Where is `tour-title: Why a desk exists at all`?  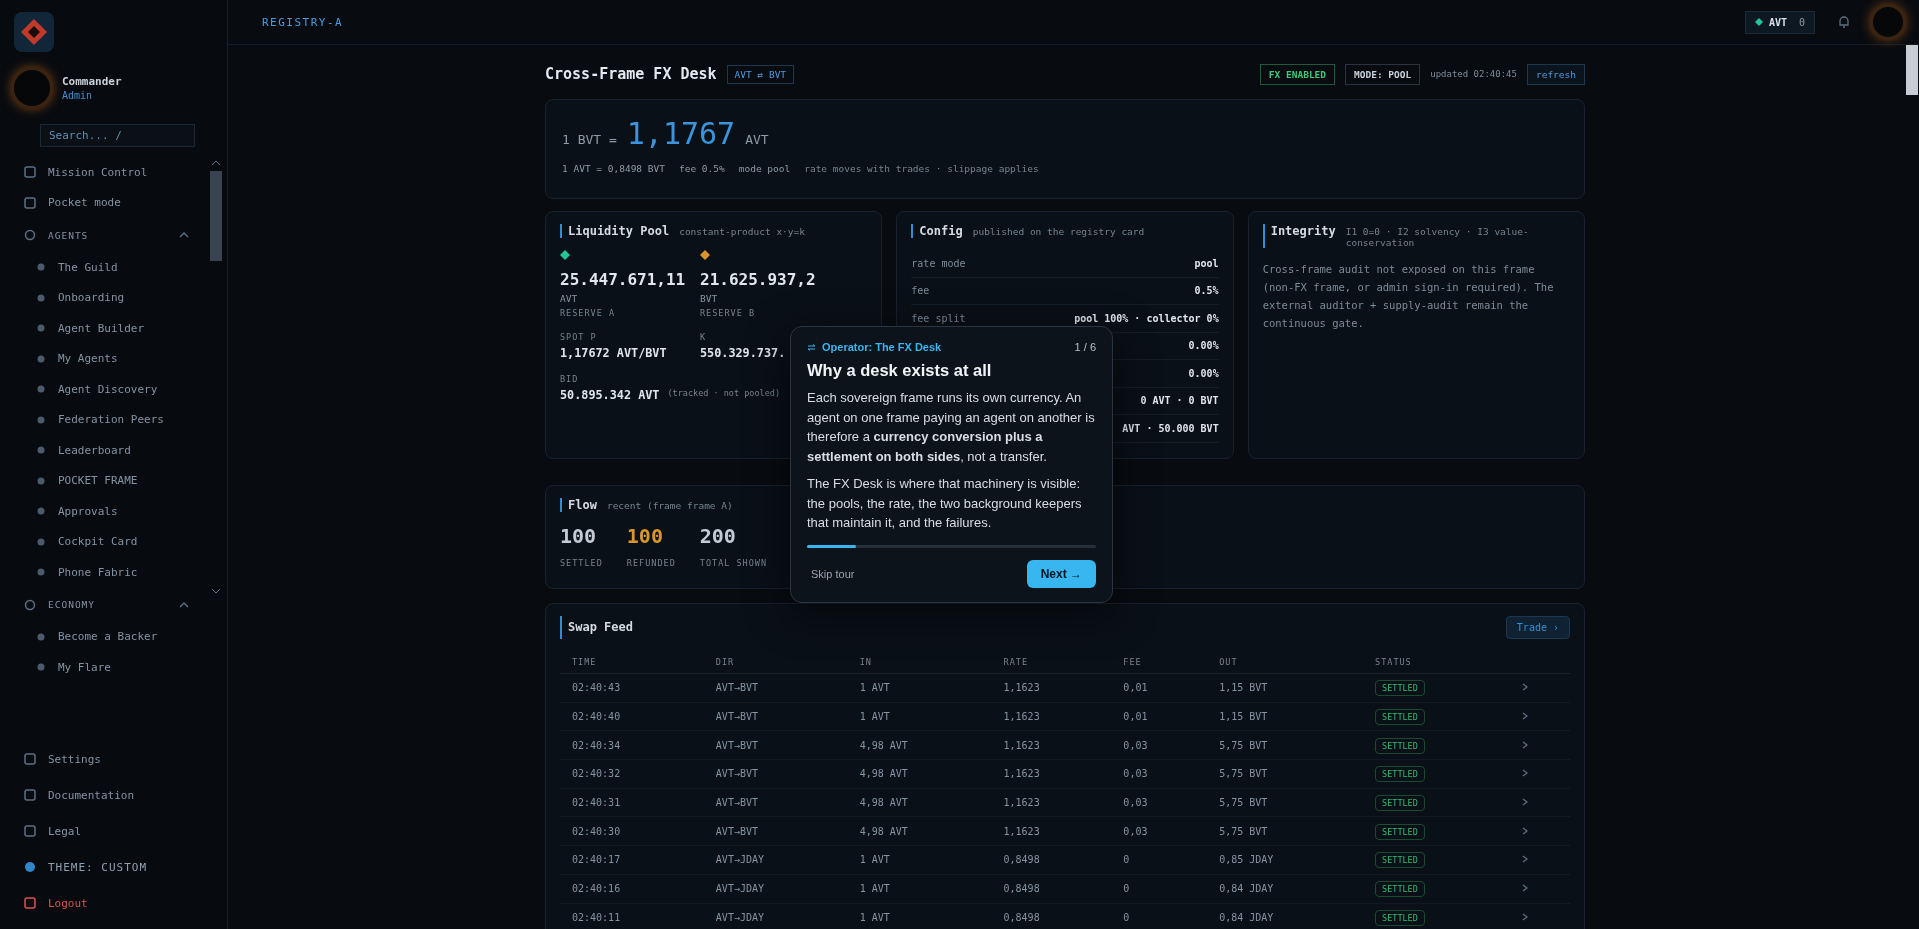 tour-title: Why a desk exists at all is located at coordinates (900, 370).